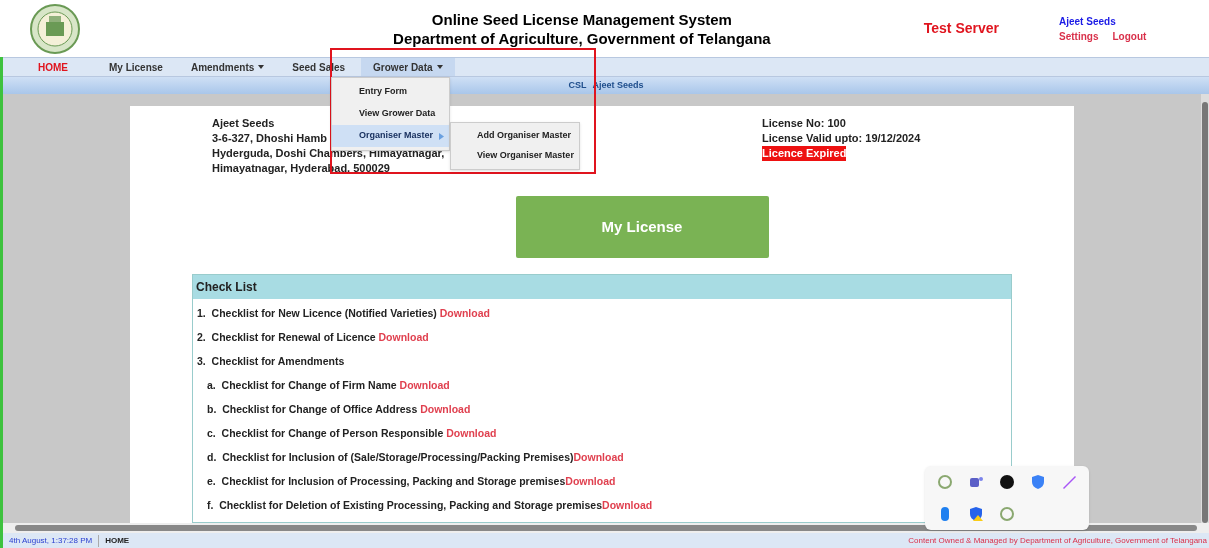  I want to click on pen-icon, so click(1069, 482).